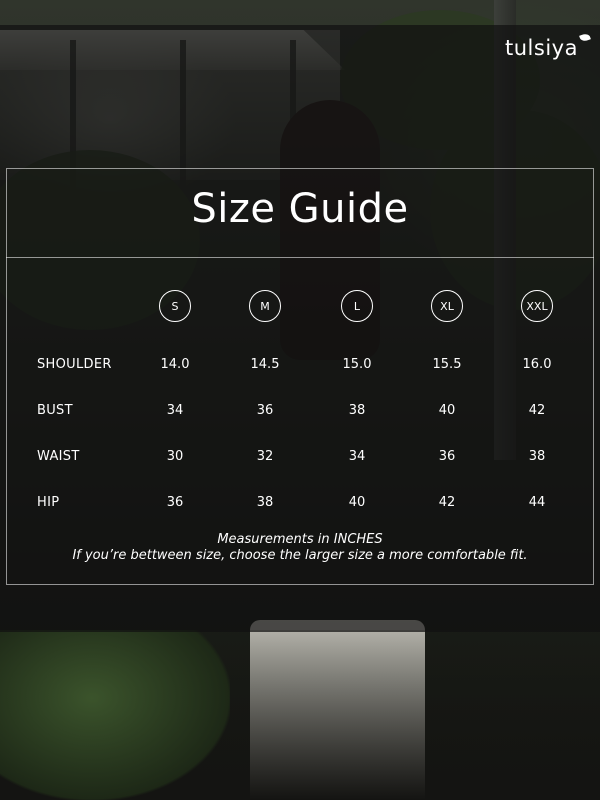 Image resolution: width=600 pixels, height=800 pixels. What do you see at coordinates (265, 502) in the screenshot?
I see `cell-hip-m: 38` at bounding box center [265, 502].